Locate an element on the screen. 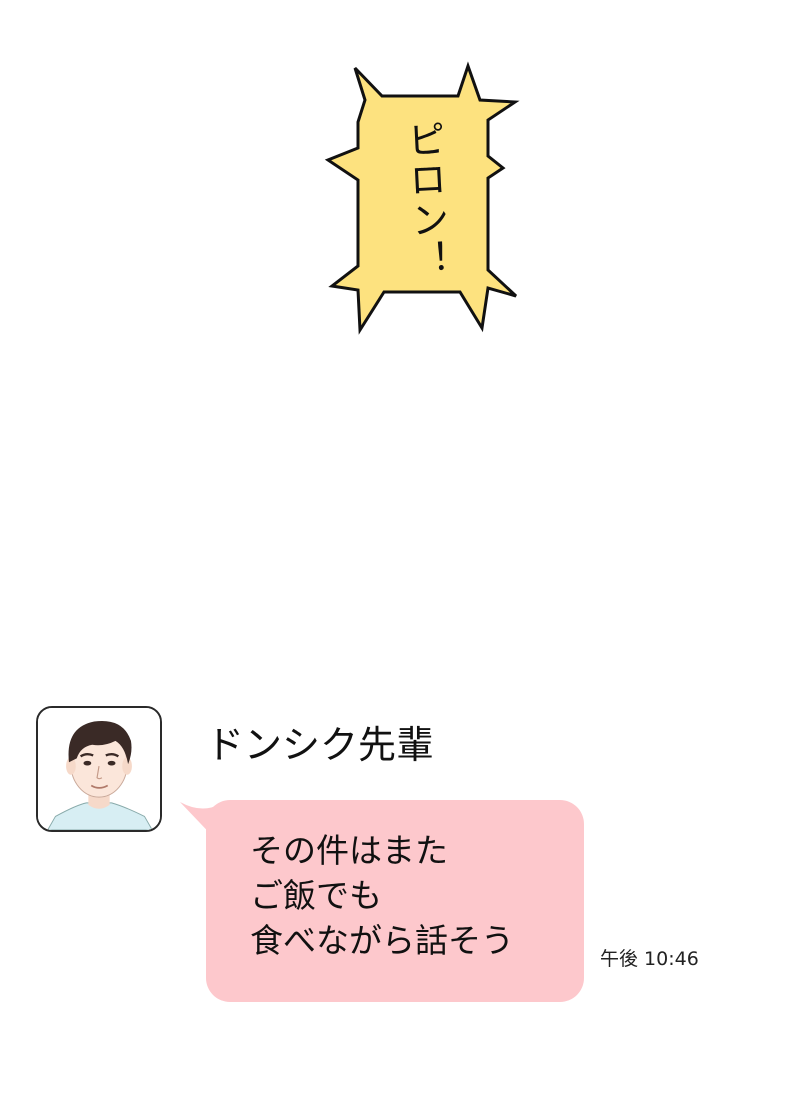 This screenshot has width=800, height=1111. avatar is located at coordinates (99, 769).